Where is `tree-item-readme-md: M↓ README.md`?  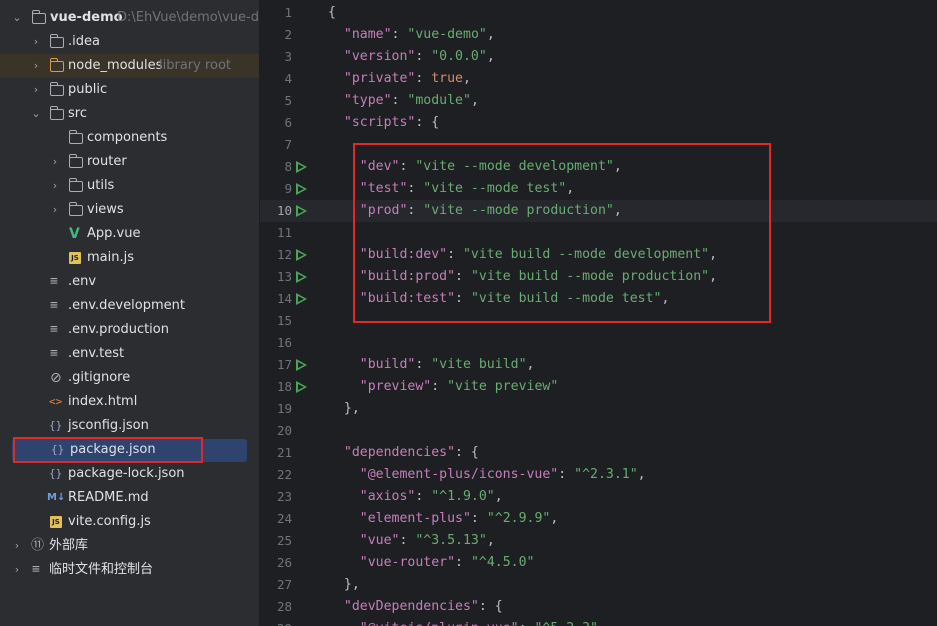
tree-item-readme-md: M↓ README.md is located at coordinates (129, 498).